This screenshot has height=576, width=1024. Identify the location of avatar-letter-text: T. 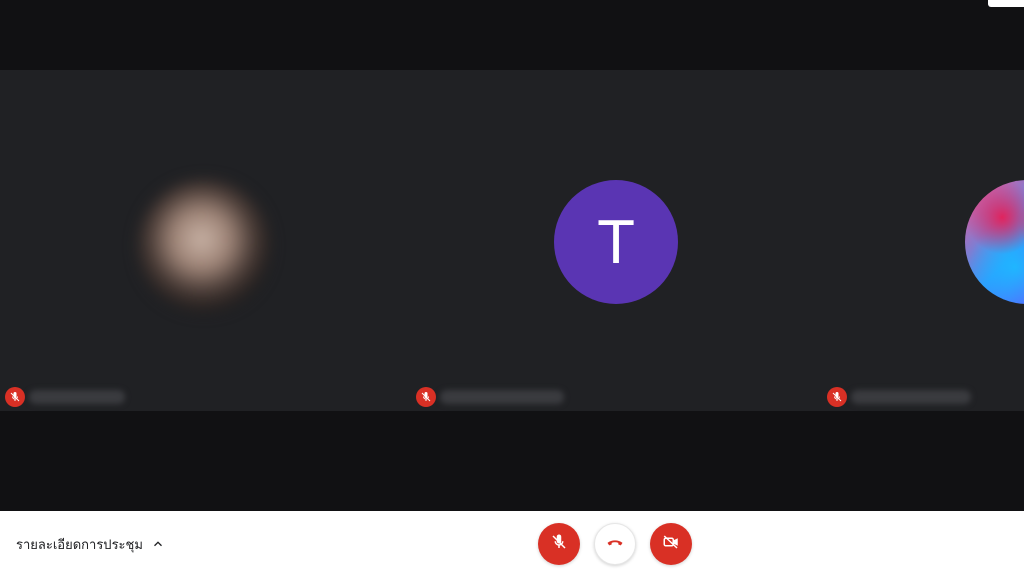
(616, 242).